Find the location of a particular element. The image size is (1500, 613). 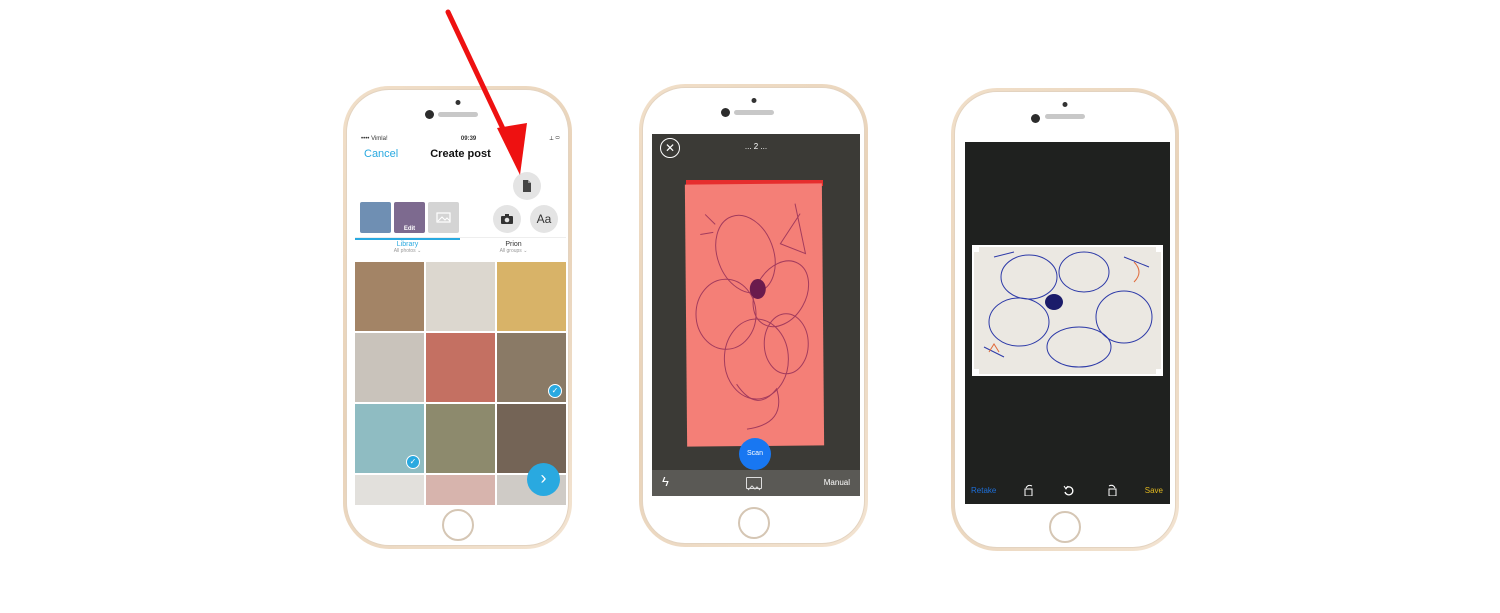

undo-icon is located at coordinates (1069, 491).